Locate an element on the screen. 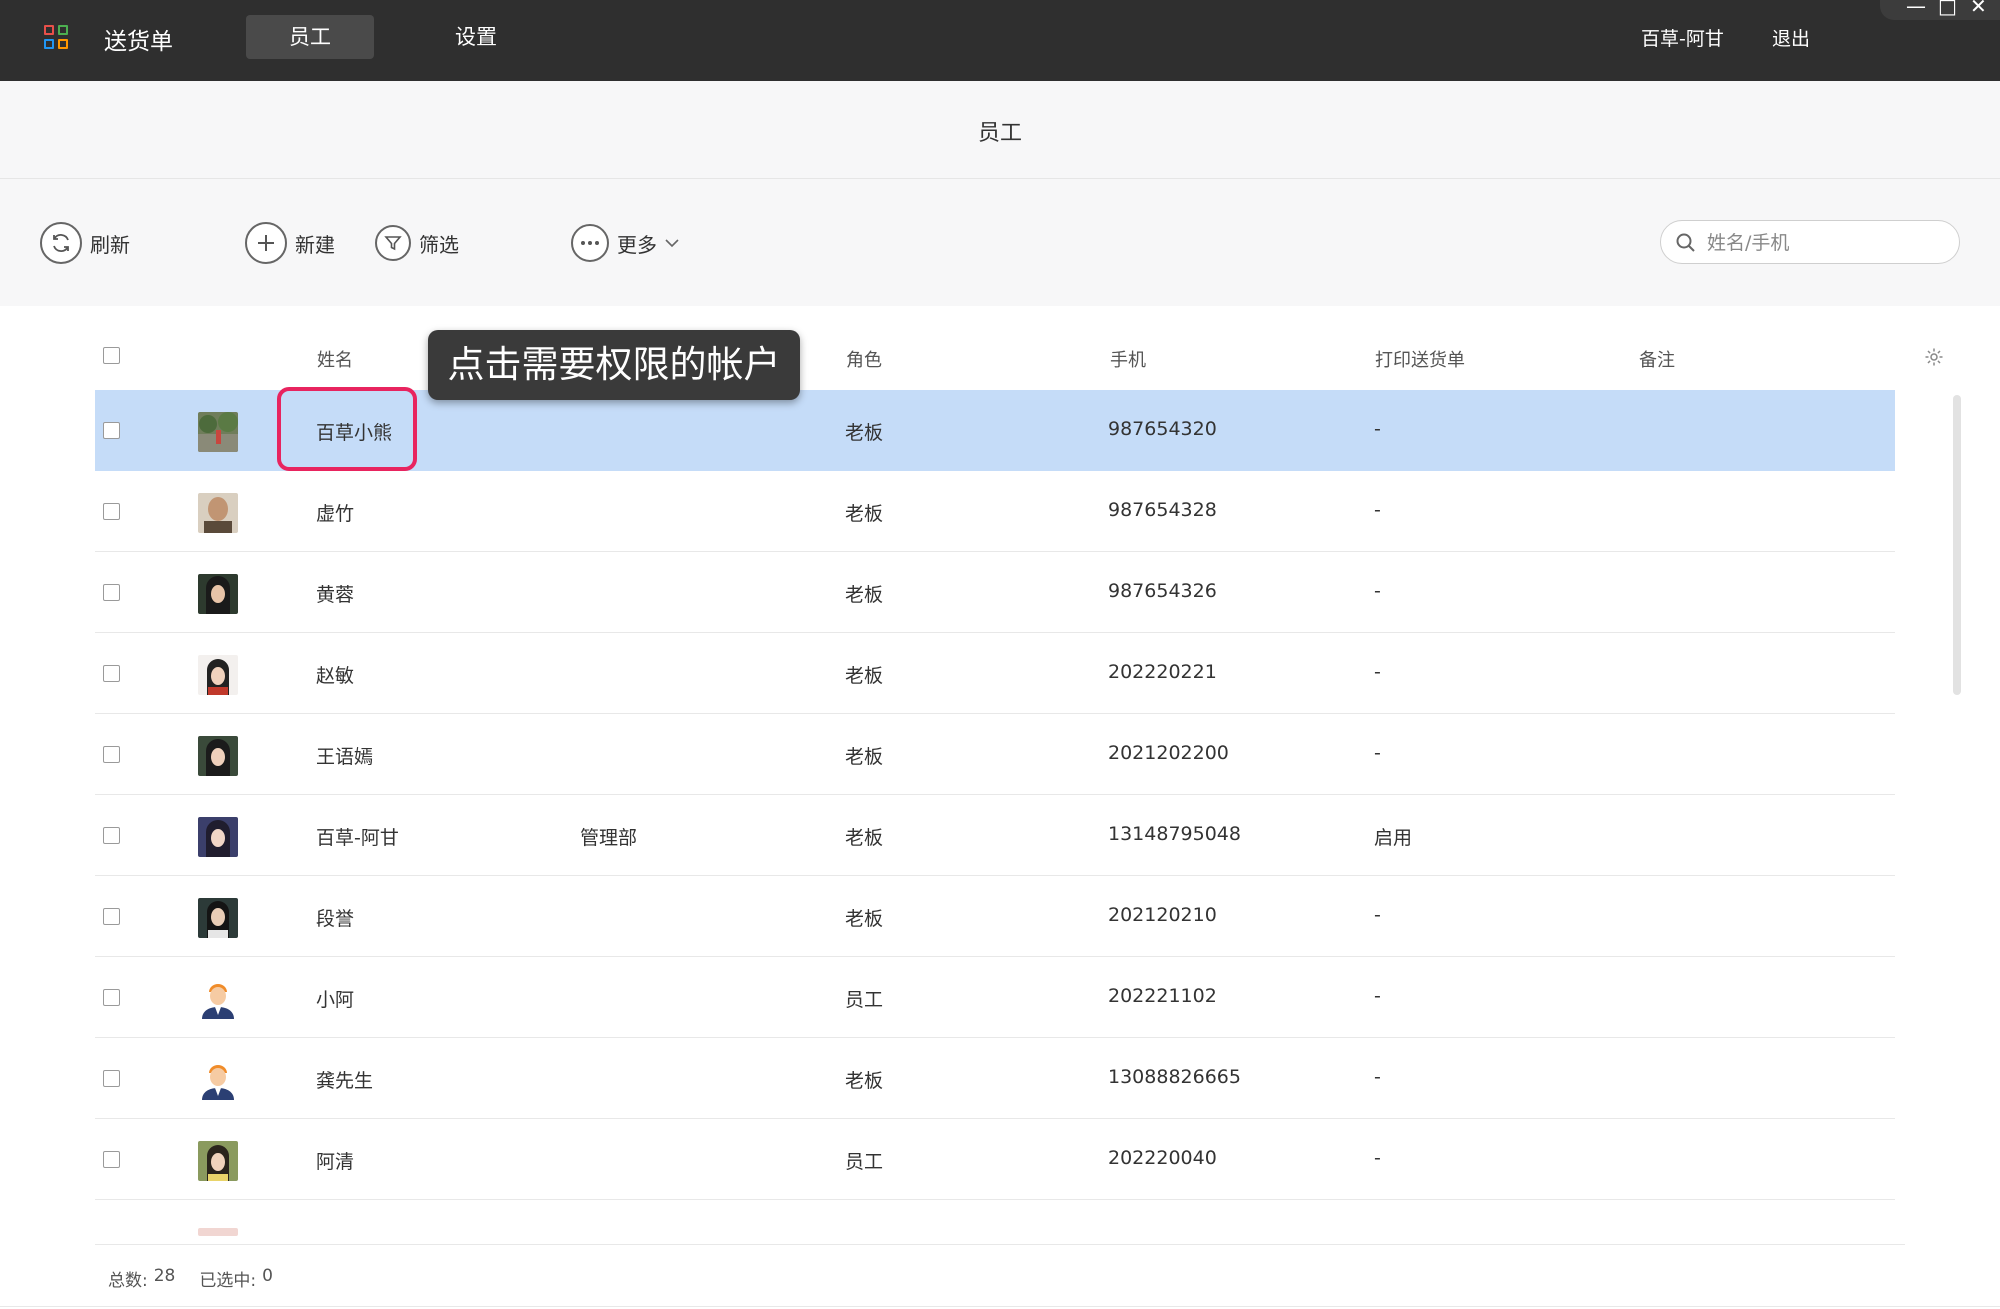 The width and height of the screenshot is (2000, 1309). employee-name: 龚先生 is located at coordinates (344, 1079).